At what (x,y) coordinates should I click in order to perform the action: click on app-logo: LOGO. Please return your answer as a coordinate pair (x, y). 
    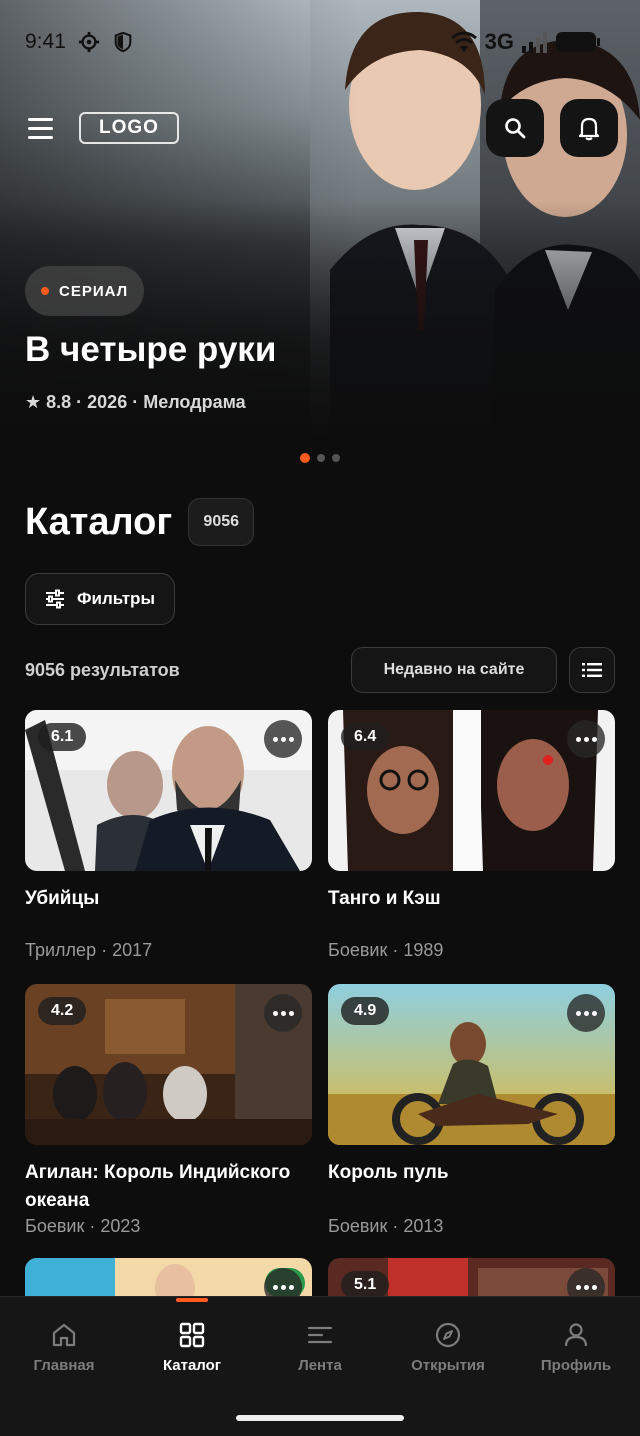
    Looking at the image, I should click on (129, 128).